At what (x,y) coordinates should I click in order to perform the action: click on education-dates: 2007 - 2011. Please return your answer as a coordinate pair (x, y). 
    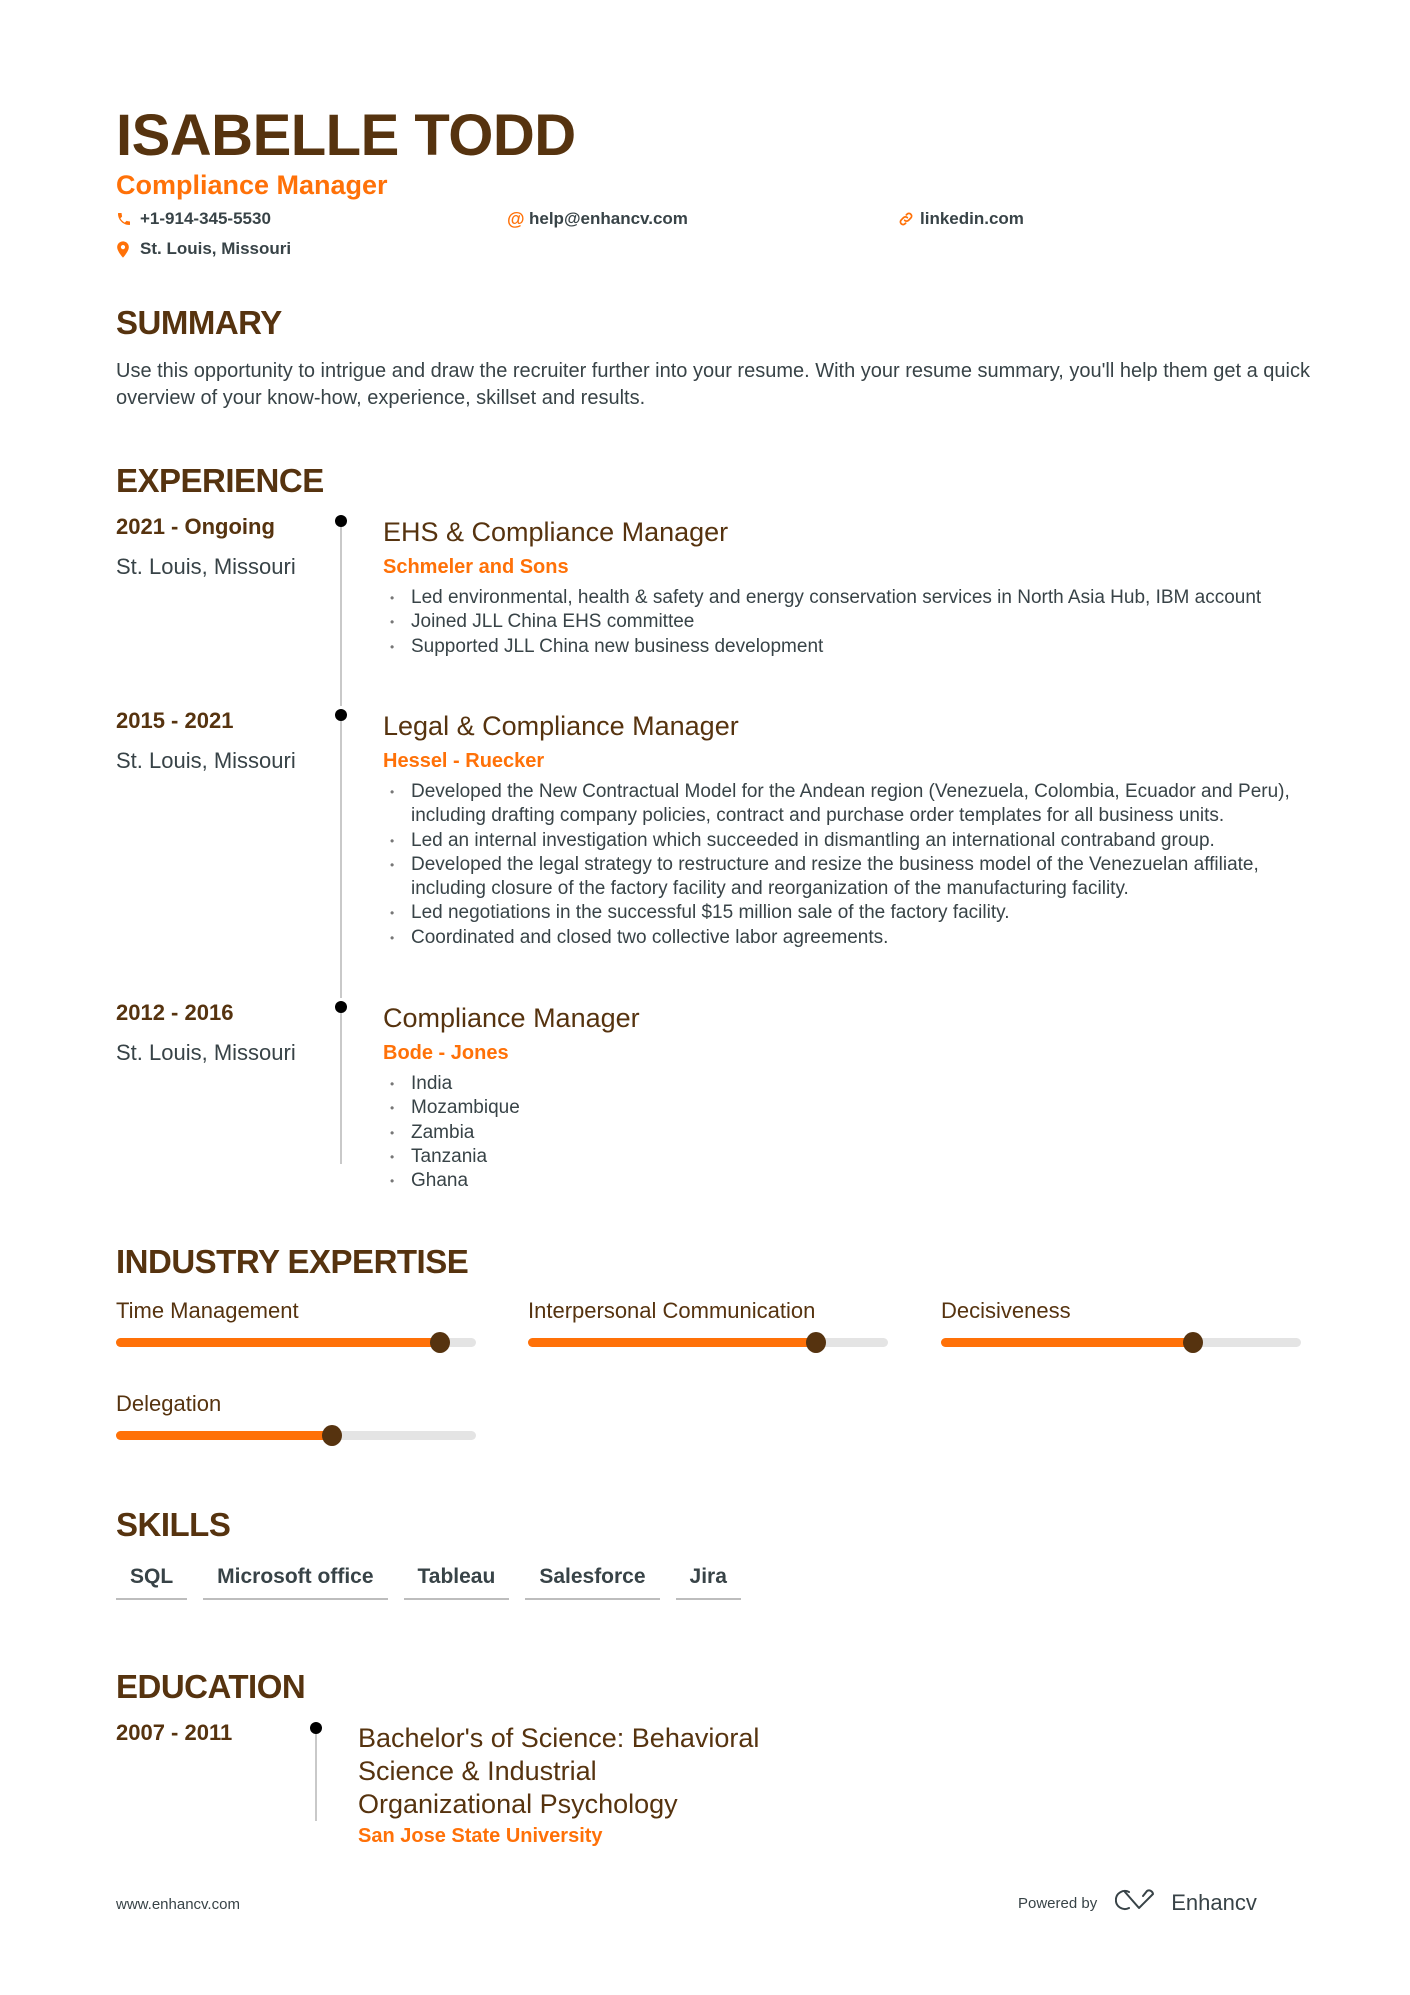
    Looking at the image, I should click on (174, 1732).